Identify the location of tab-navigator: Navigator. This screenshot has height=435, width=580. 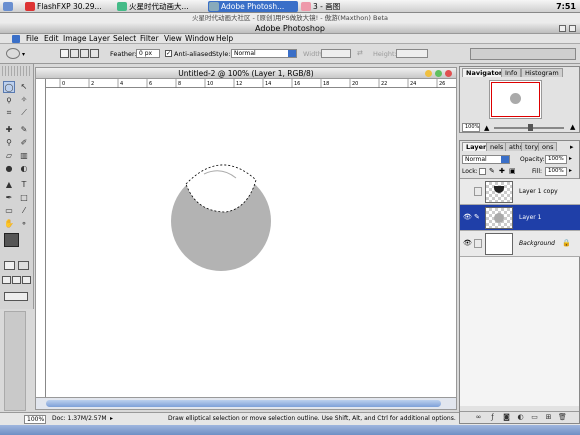
(484, 72).